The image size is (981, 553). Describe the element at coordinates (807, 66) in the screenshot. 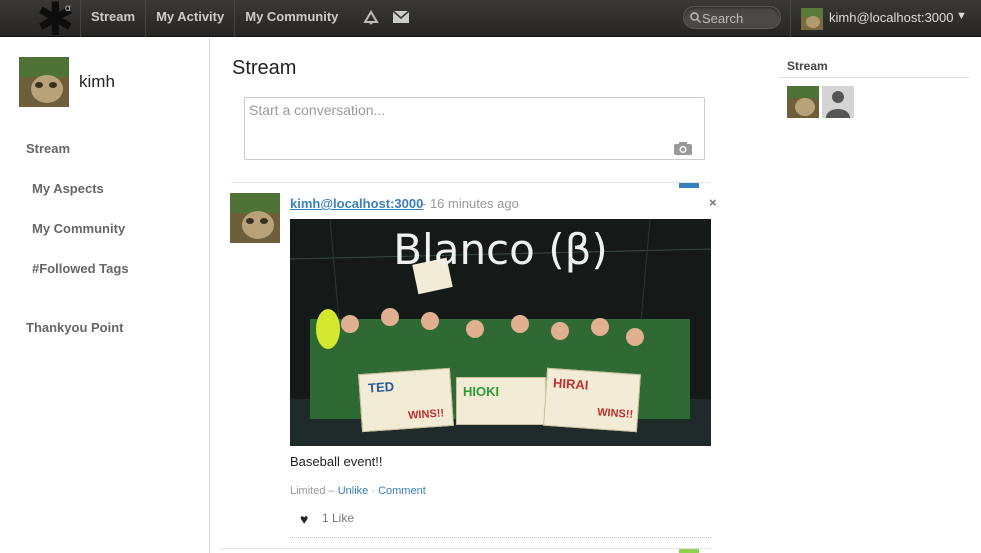

I see `right-panel-title: Stream` at that location.